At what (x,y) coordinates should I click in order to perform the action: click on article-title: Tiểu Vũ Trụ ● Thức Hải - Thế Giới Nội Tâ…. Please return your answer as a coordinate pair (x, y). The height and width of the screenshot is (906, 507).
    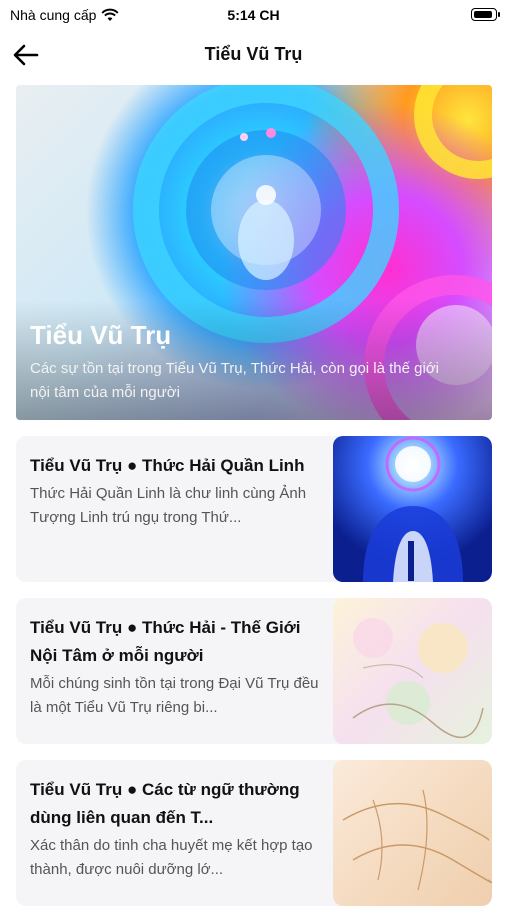
    Looking at the image, I should click on (165, 641).